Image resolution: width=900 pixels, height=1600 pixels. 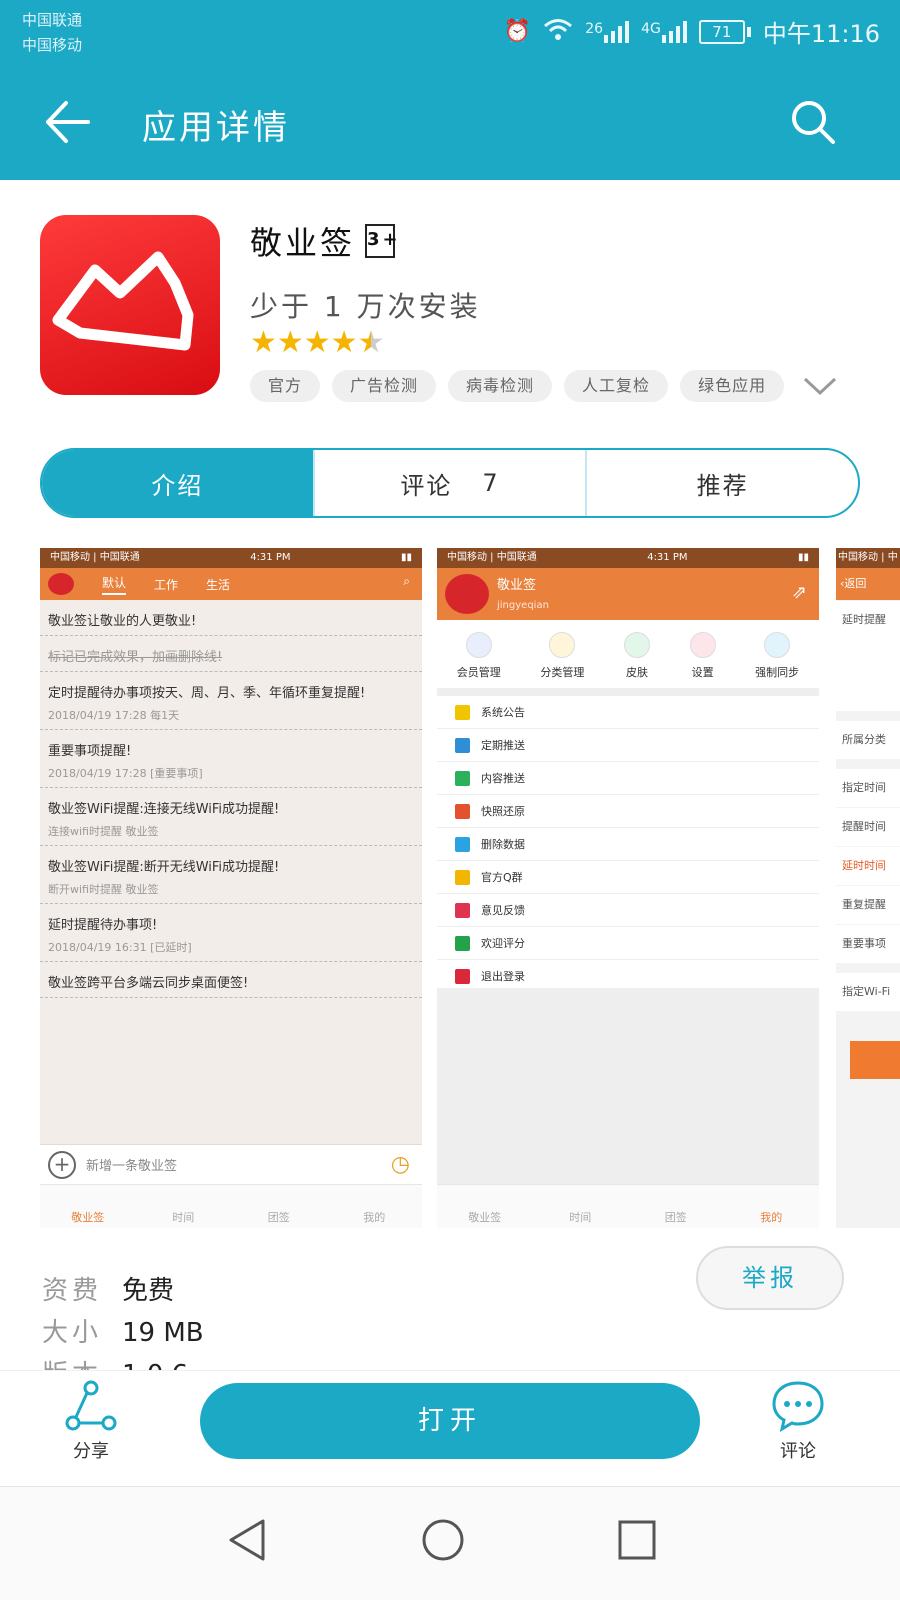 I want to click on app-name: 敬业签 3+, so click(x=324, y=241).